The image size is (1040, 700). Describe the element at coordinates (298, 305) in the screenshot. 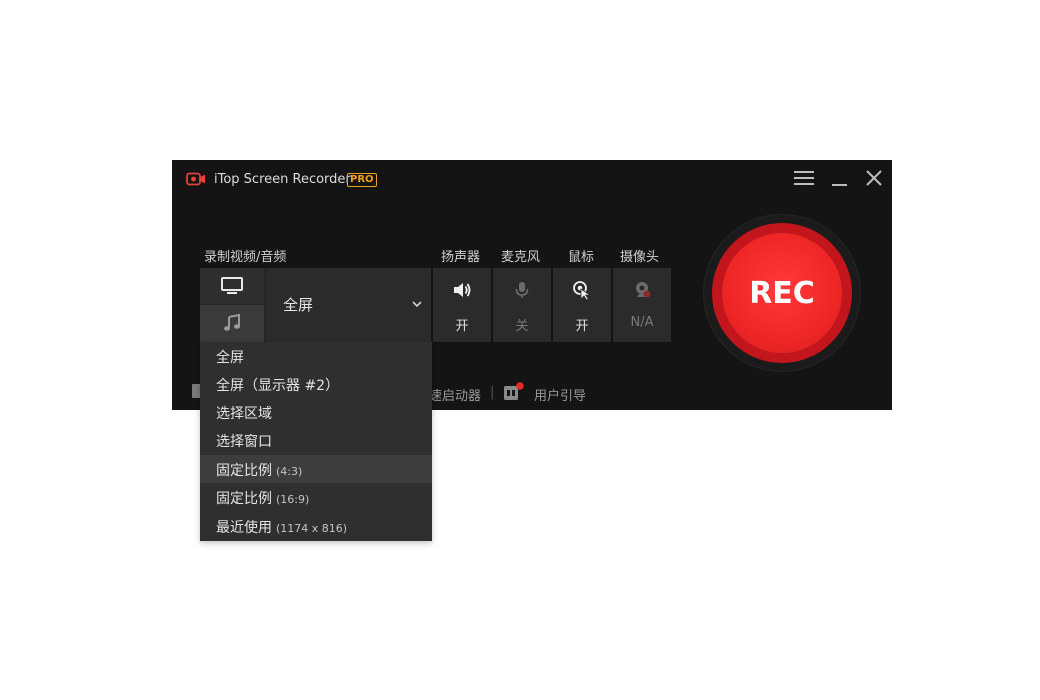

I see `record-area-value: 全屏` at that location.